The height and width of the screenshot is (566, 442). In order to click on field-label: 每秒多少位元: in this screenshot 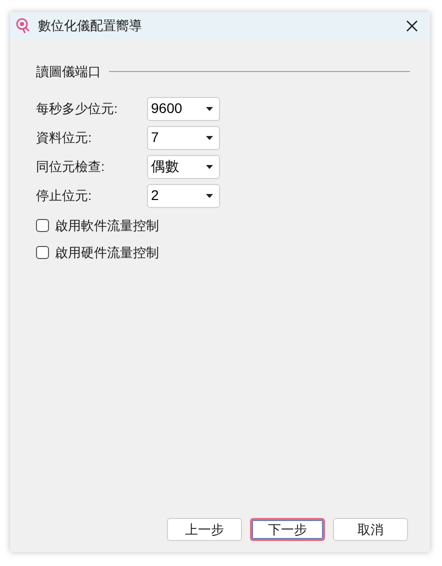, I will do `click(77, 109)`.